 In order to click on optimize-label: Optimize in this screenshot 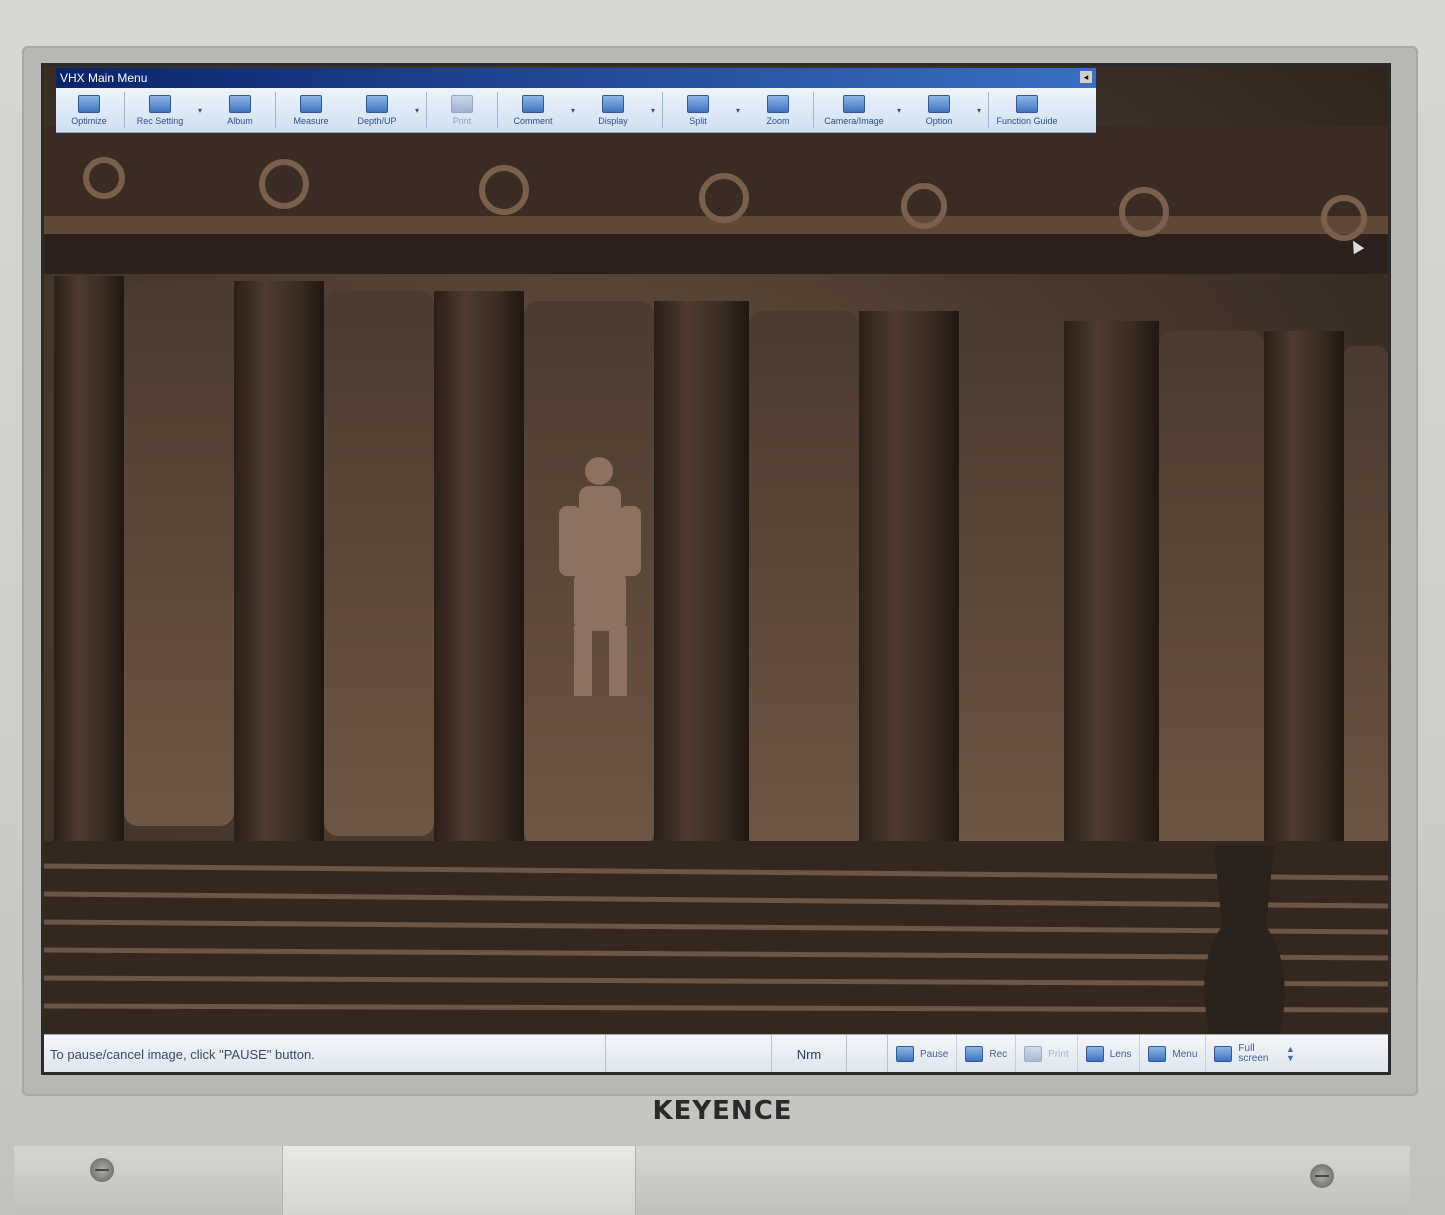, I will do `click(89, 120)`.